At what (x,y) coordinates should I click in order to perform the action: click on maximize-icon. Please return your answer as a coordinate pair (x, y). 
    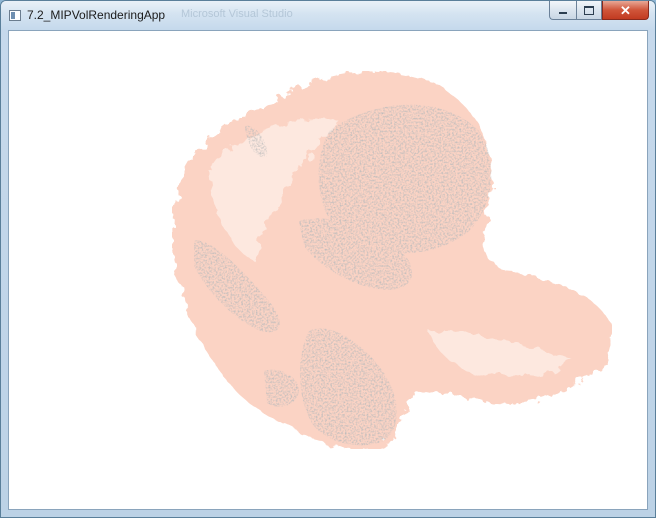
    Looking at the image, I should click on (589, 10).